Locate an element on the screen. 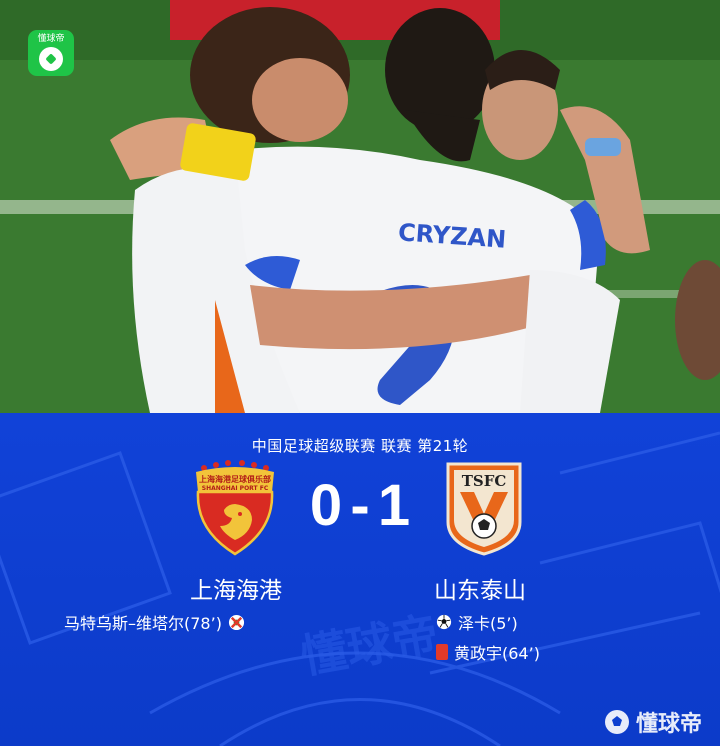 Image resolution: width=720 pixels, height=746 pixels. own-goal-icon is located at coordinates (236, 622).